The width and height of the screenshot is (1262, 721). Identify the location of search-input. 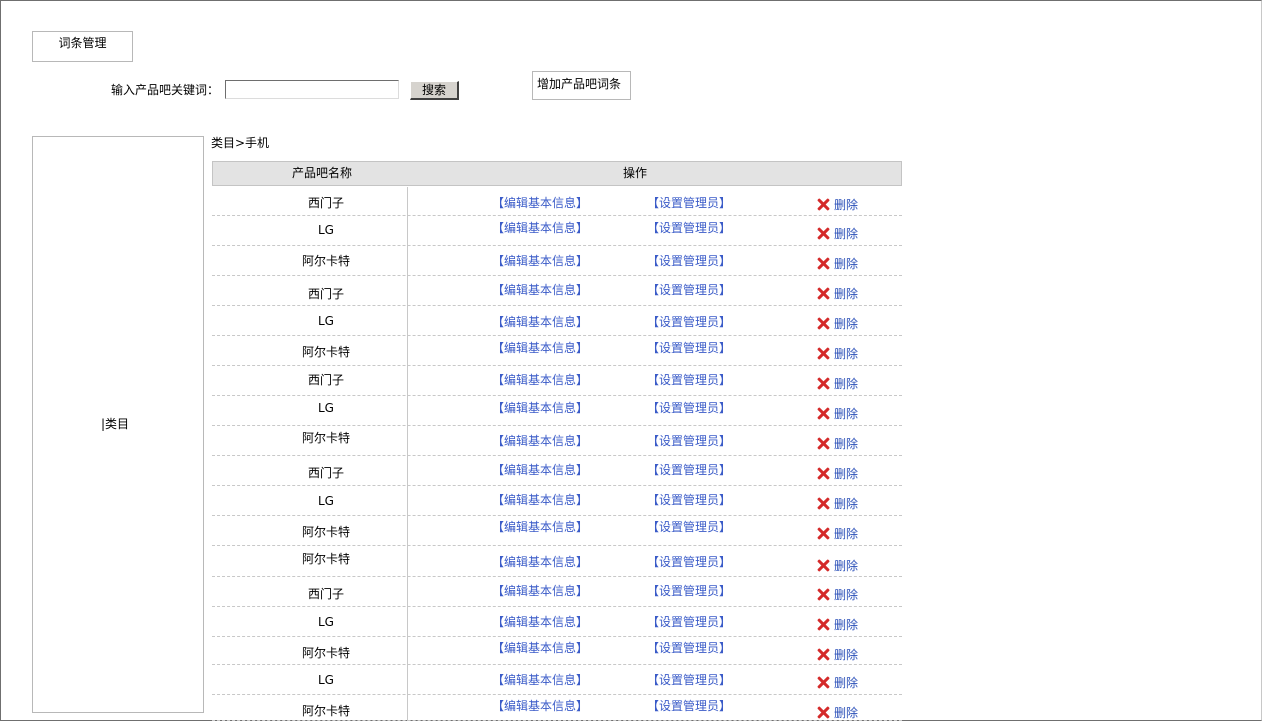
(312, 89).